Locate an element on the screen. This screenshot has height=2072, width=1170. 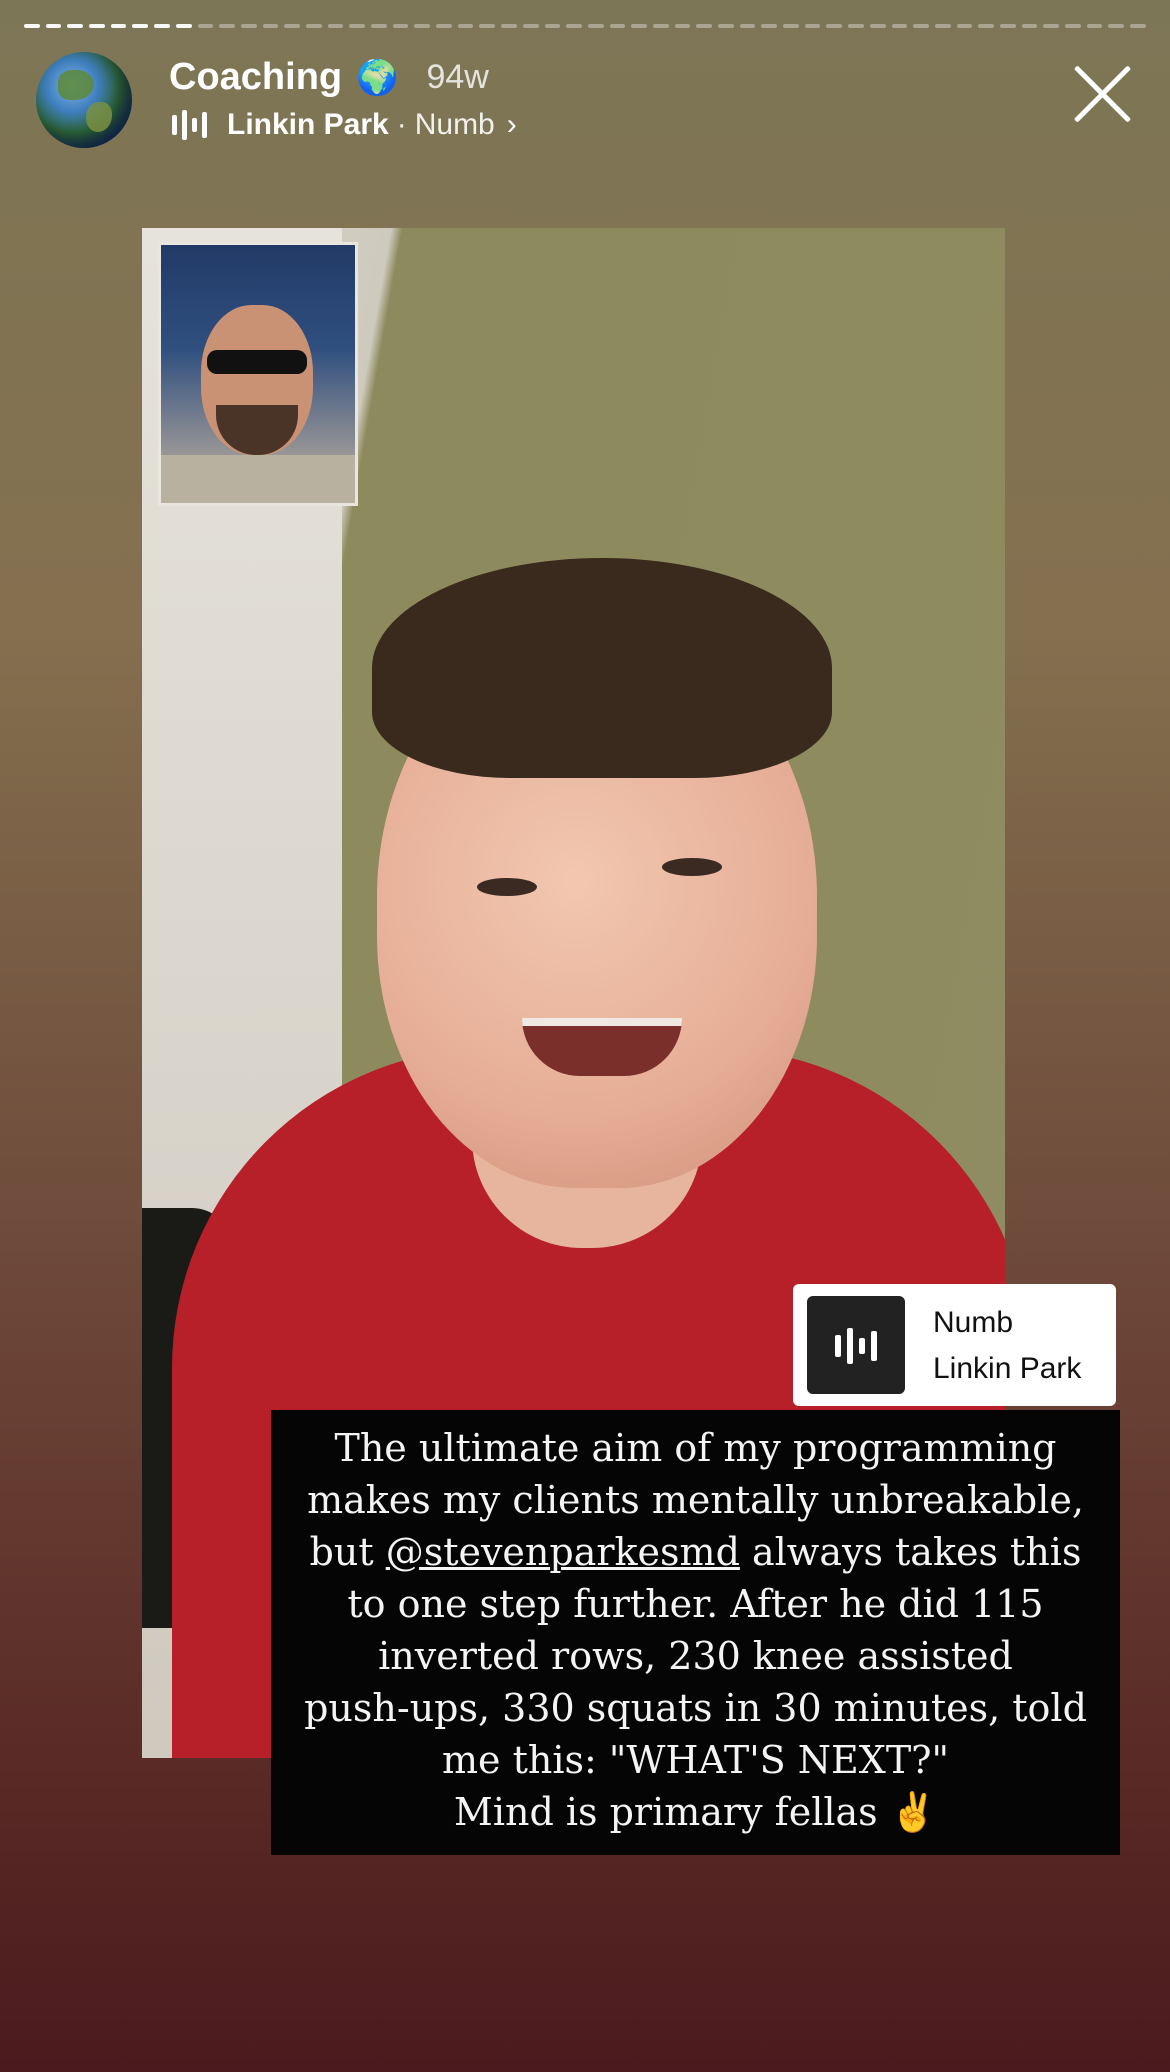
caption-line: but @stevenparkesmd always takes this is located at coordinates (695, 1552).